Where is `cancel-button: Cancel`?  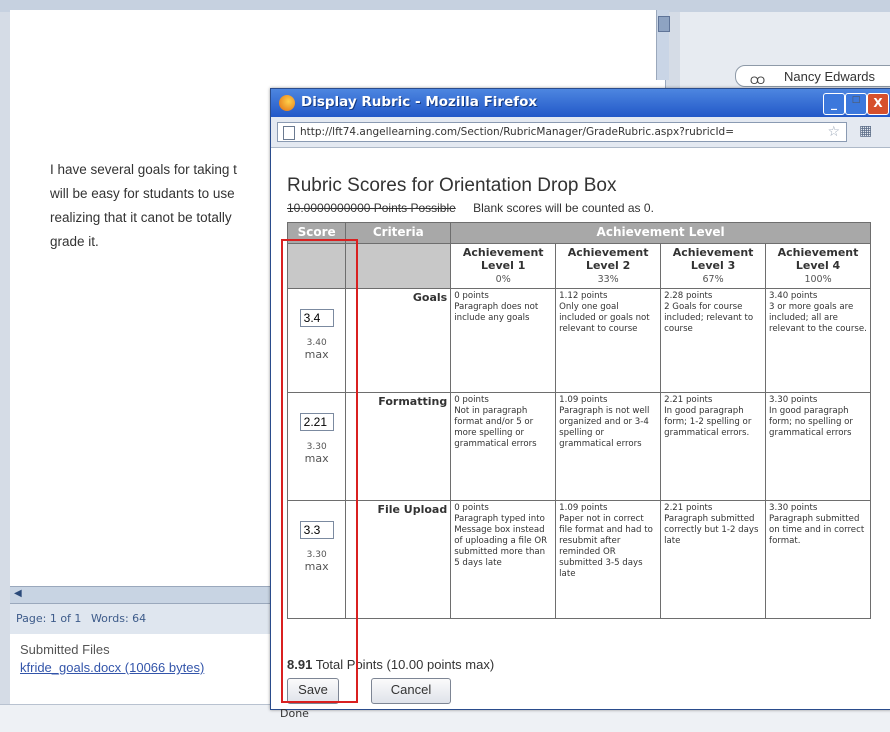 cancel-button: Cancel is located at coordinates (411, 691).